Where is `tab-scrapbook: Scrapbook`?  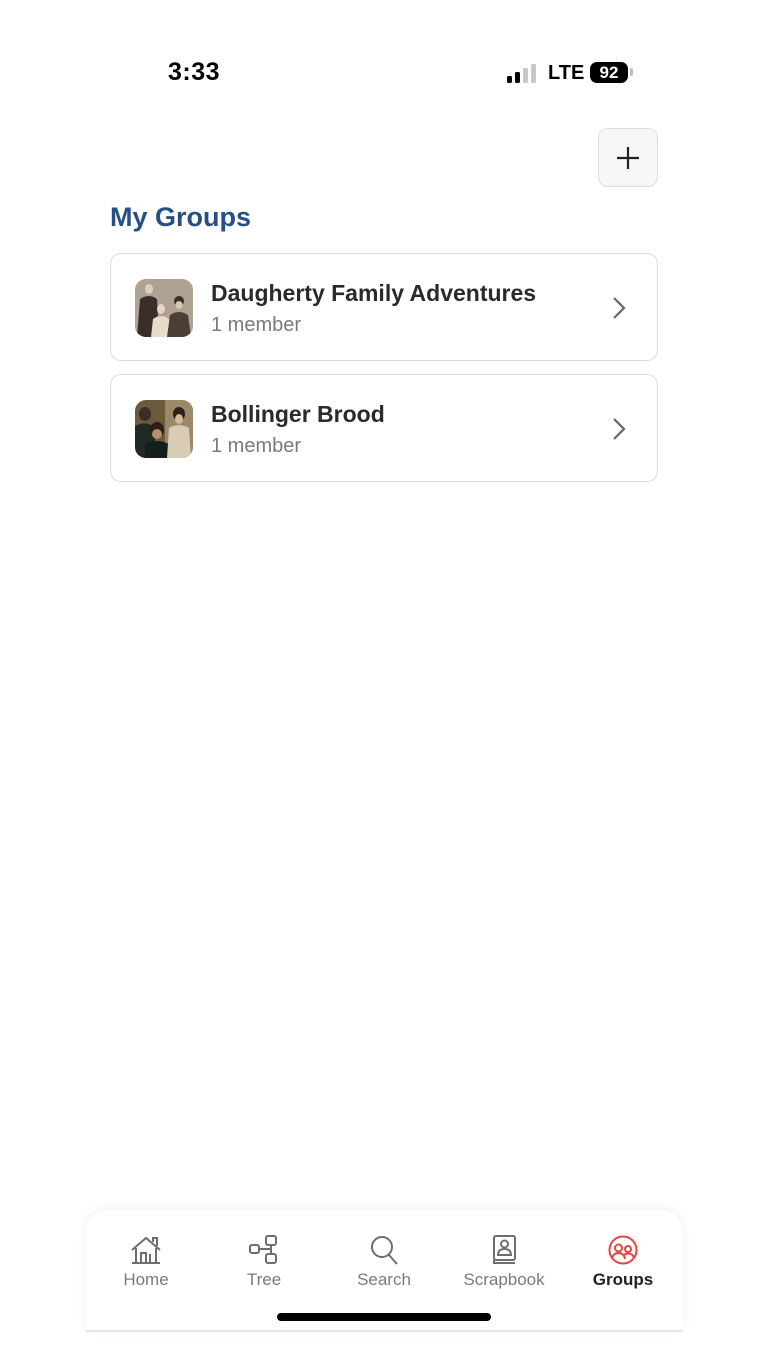 tab-scrapbook: Scrapbook is located at coordinates (504, 1264).